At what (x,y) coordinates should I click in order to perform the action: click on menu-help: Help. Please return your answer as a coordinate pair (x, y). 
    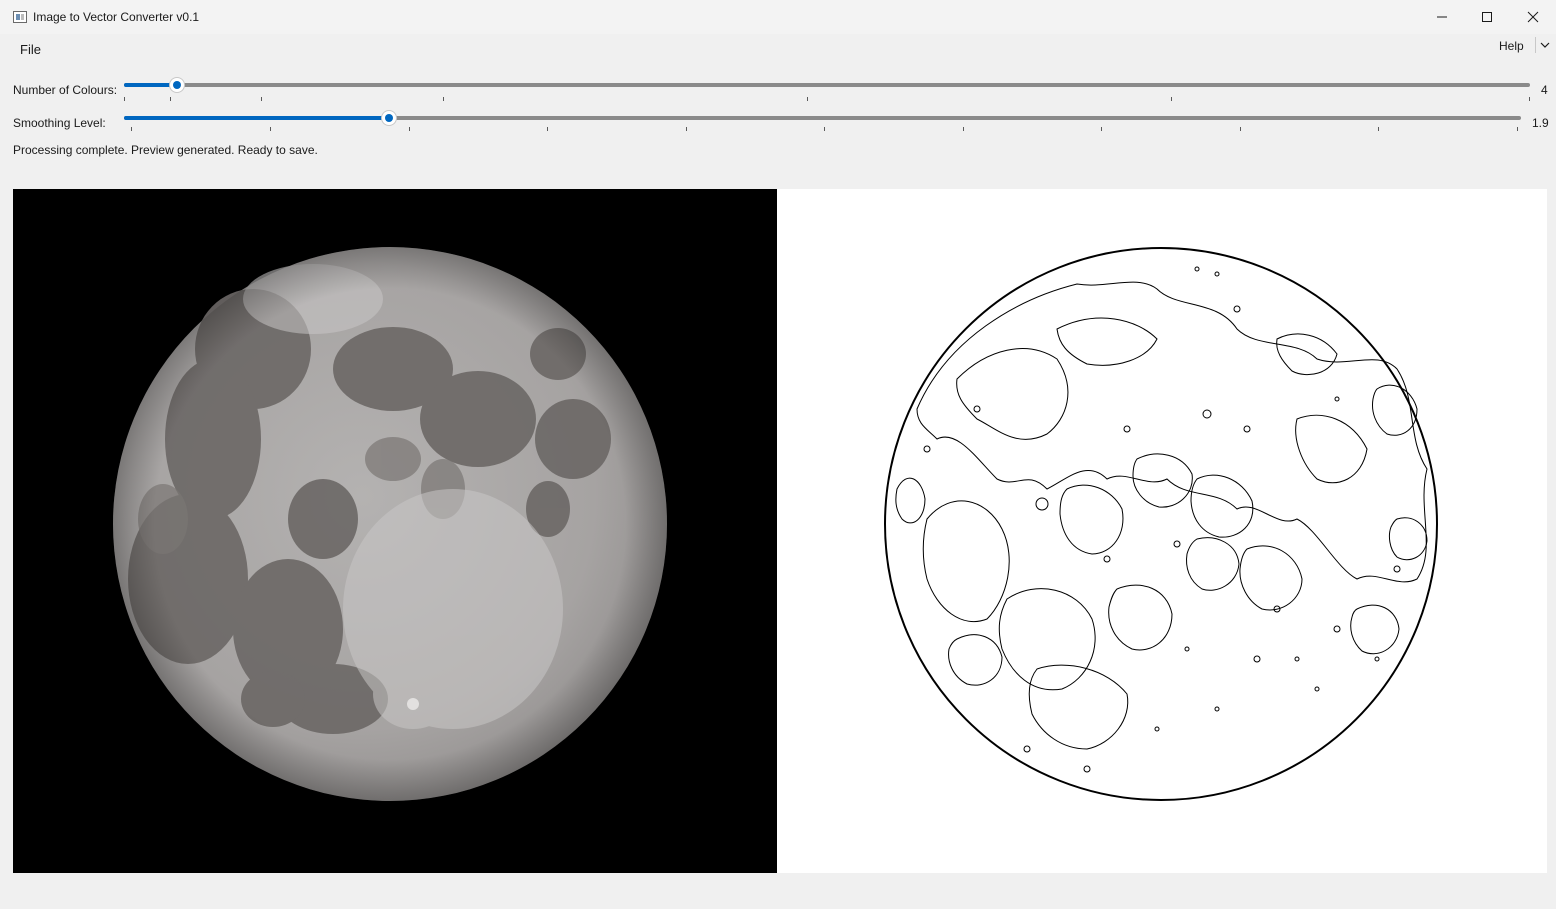
    Looking at the image, I should click on (1511, 46).